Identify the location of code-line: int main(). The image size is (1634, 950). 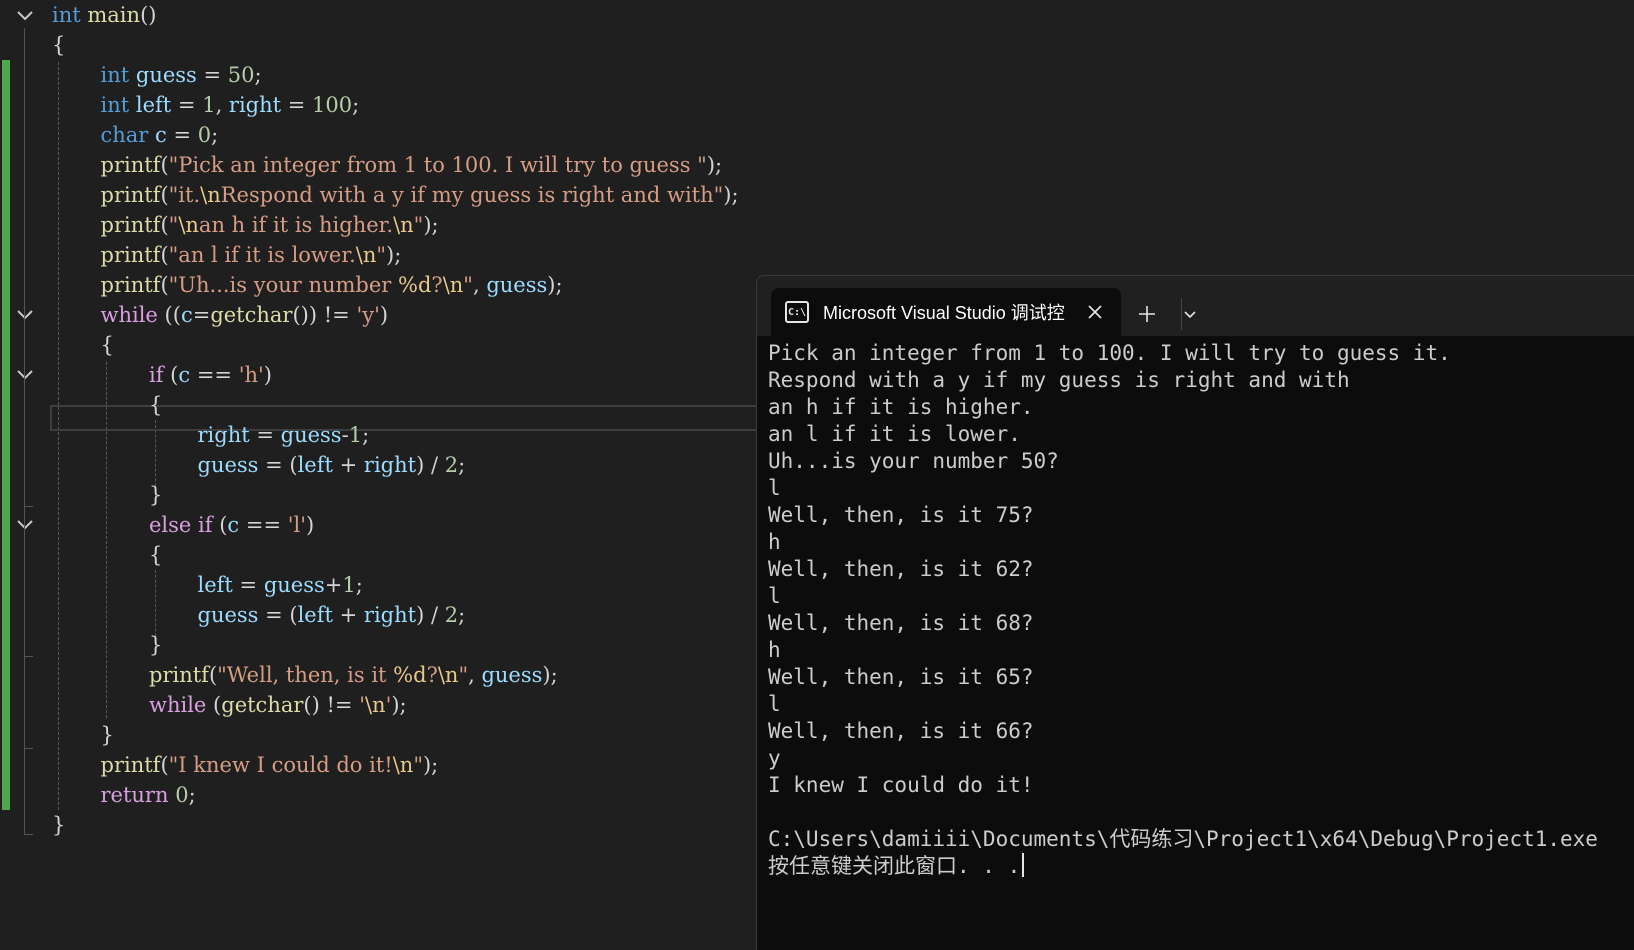
(104, 15).